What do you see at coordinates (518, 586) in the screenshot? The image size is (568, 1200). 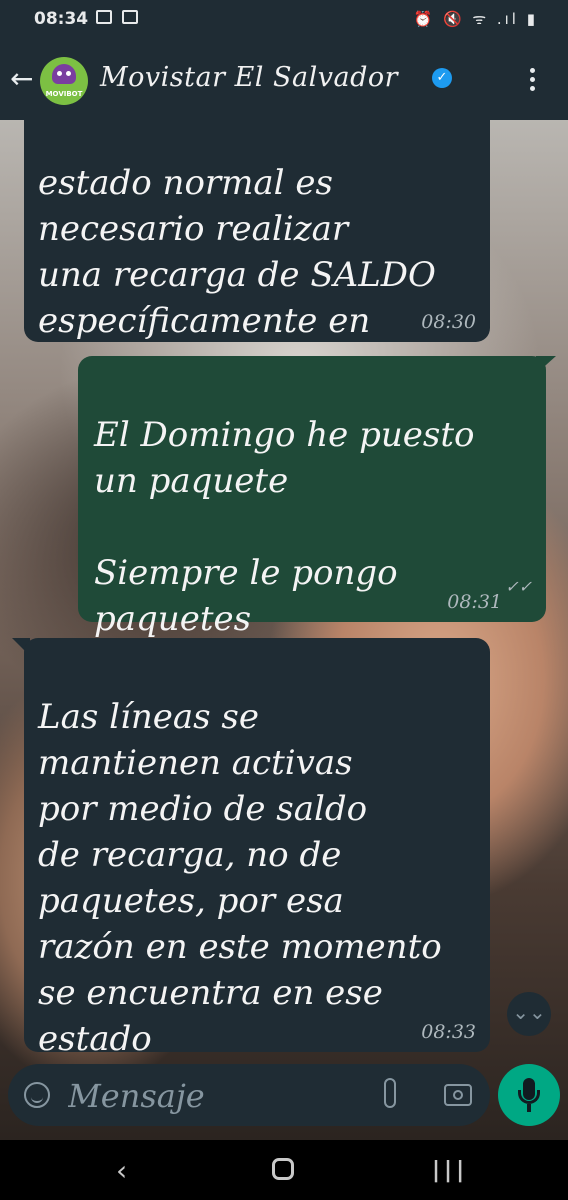 I see `read-receipt-icon: ✓✓` at bounding box center [518, 586].